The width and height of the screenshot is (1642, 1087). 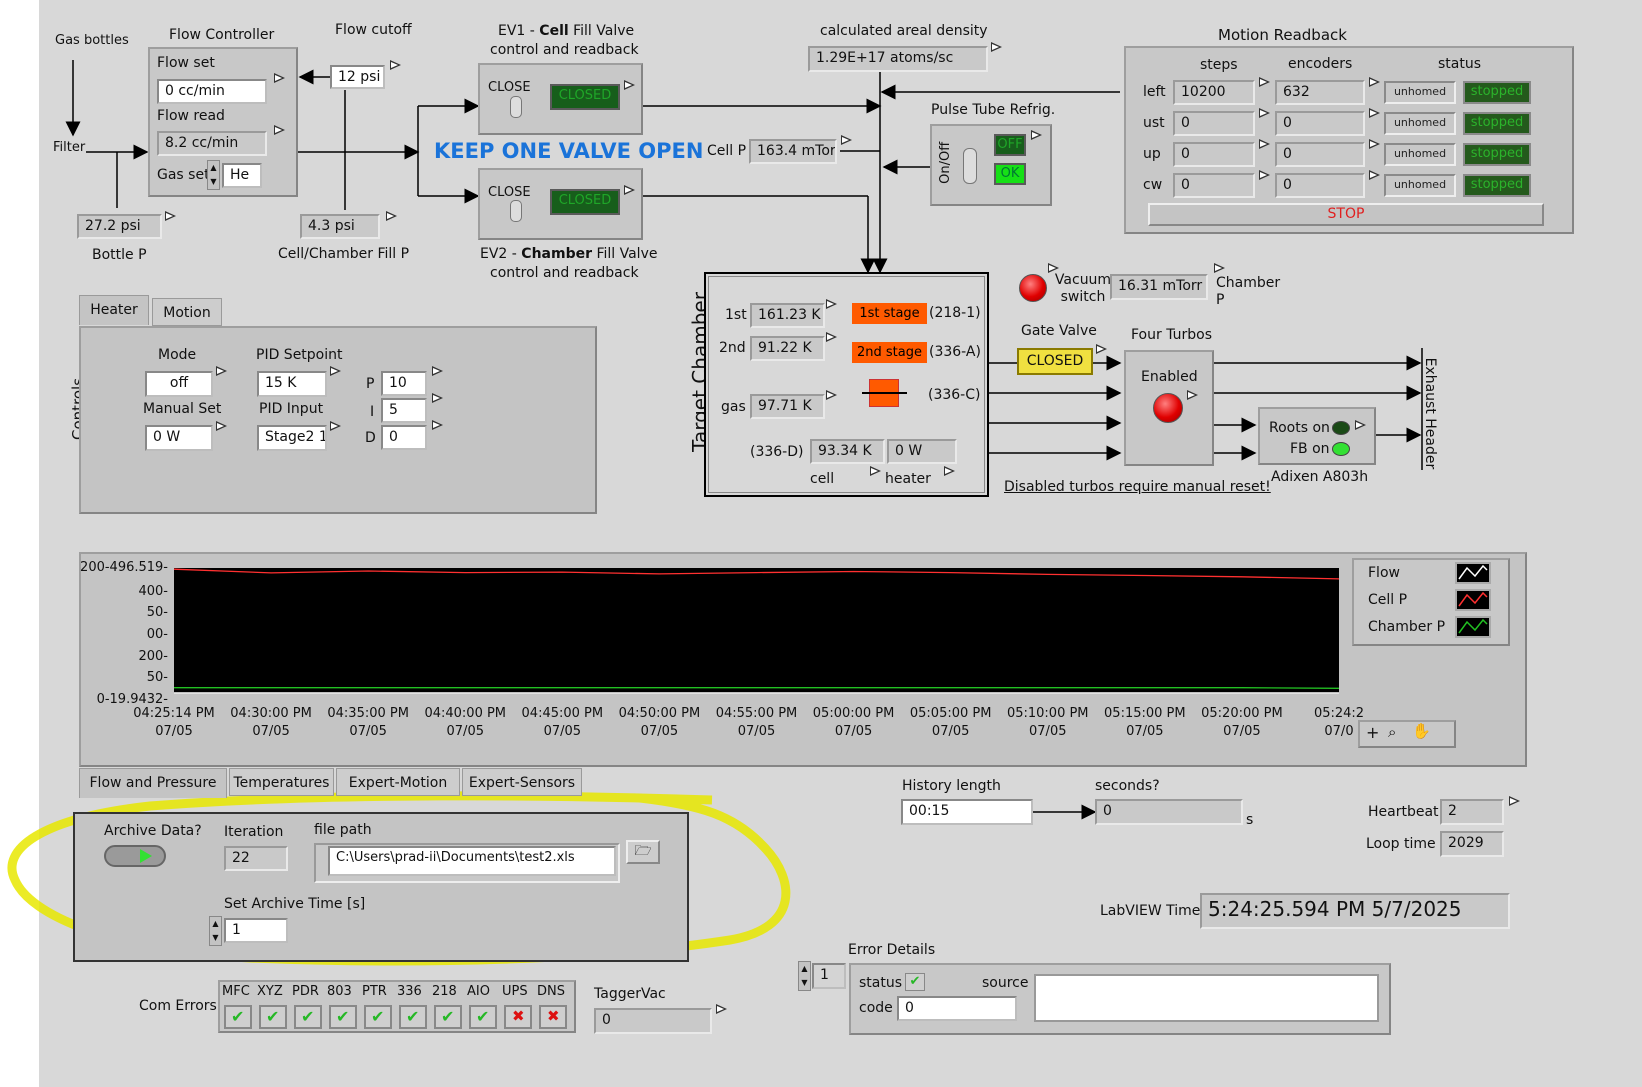 I want to click on error-index-input: 1, so click(x=829, y=976).